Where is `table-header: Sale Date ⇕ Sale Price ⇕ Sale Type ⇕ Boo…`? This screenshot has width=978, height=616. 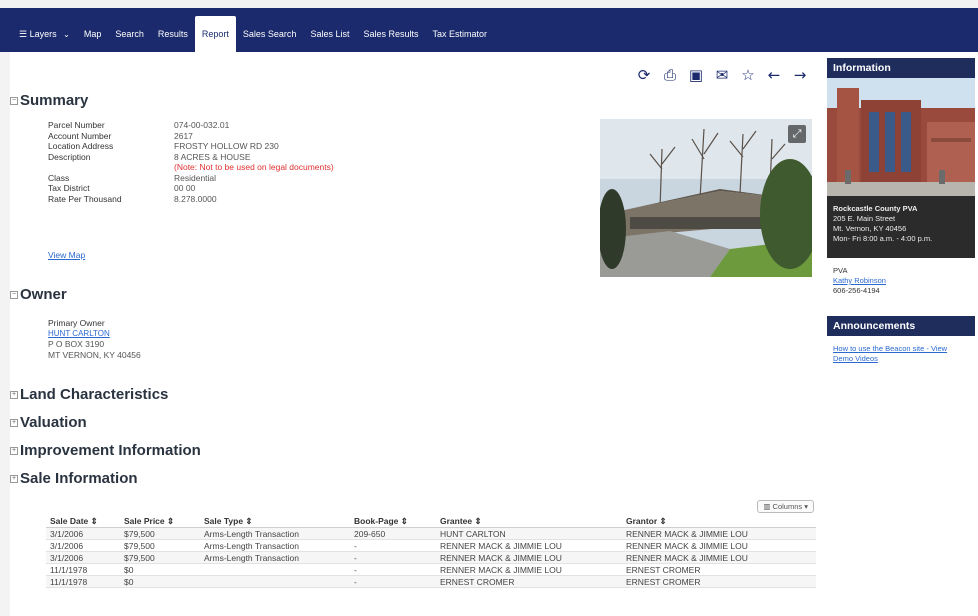 table-header: Sale Date ⇕ Sale Price ⇕ Sale Type ⇕ Boo… is located at coordinates (431, 521).